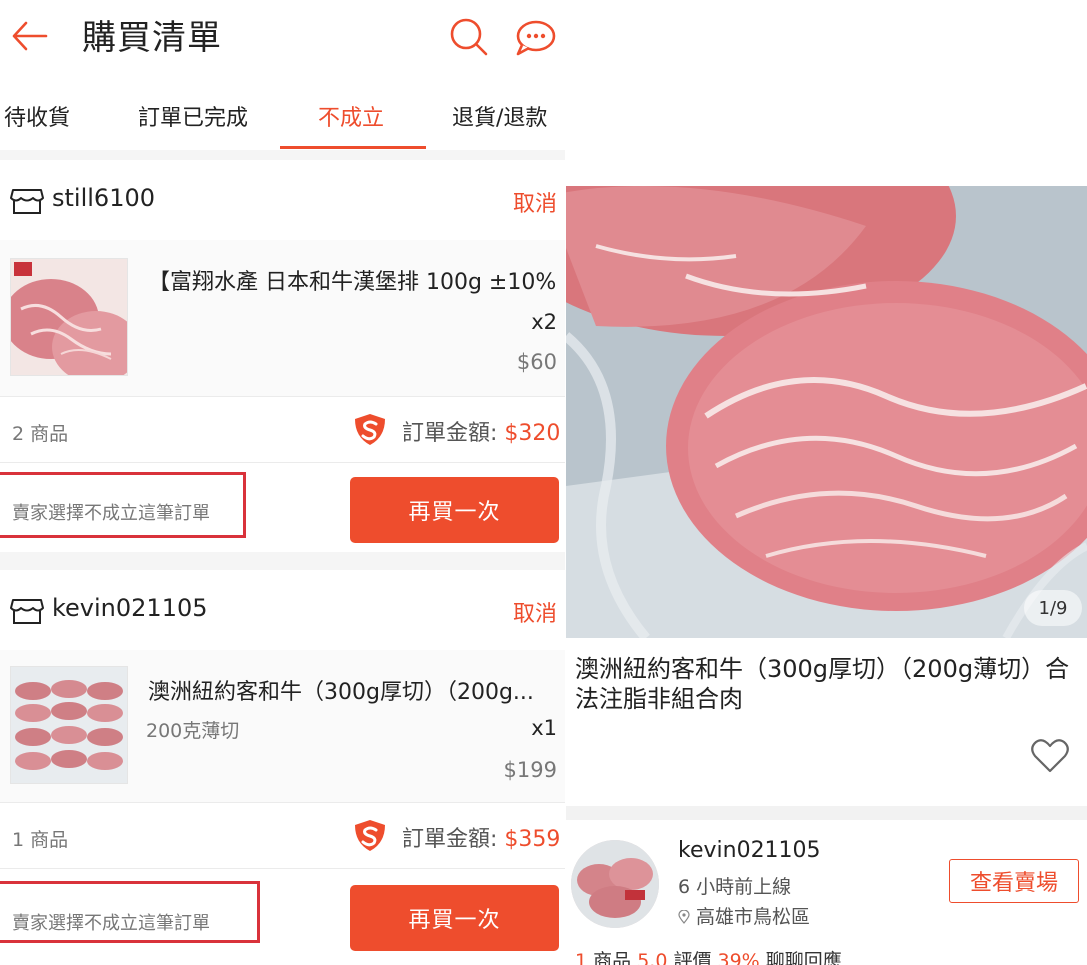  What do you see at coordinates (1053, 608) in the screenshot?
I see `image-counter: 1/9` at bounding box center [1053, 608].